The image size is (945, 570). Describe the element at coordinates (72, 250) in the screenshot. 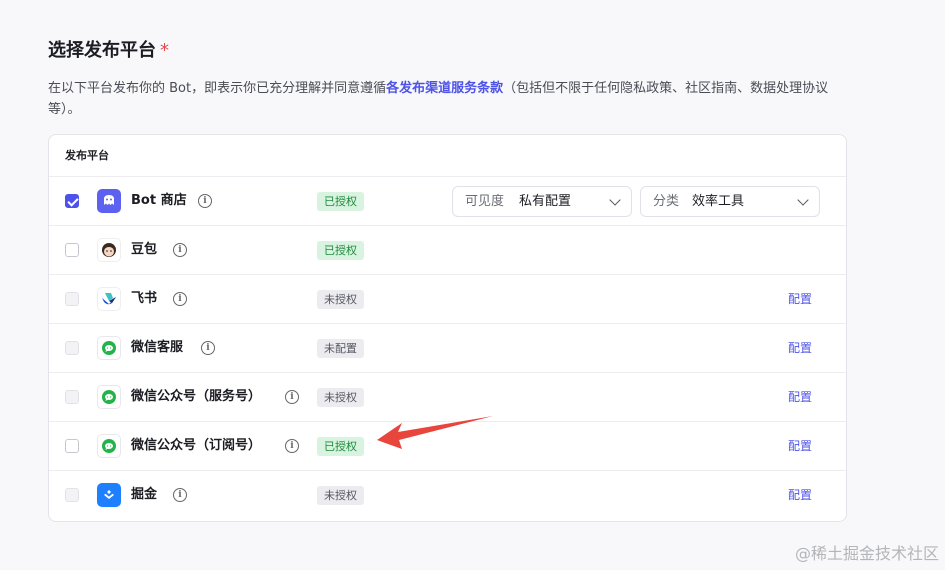

I see `checkbox-doubao` at that location.